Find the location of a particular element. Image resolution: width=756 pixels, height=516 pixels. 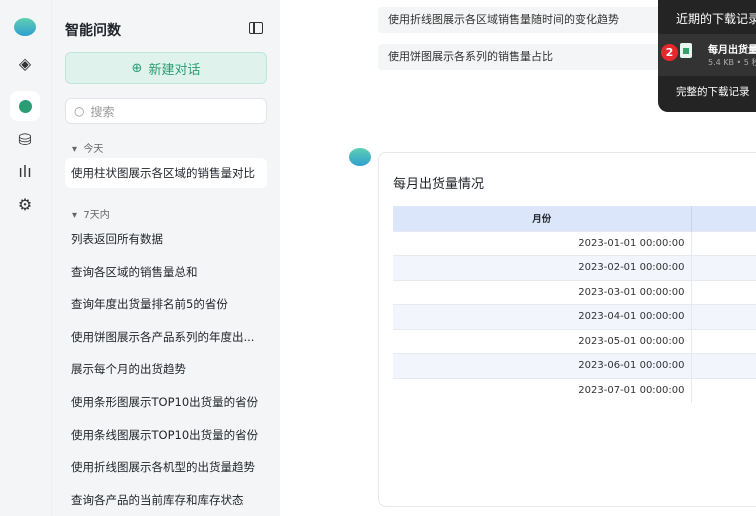

icon-rail: ◈ ⛁ ılı ⚙ is located at coordinates (26, 258).